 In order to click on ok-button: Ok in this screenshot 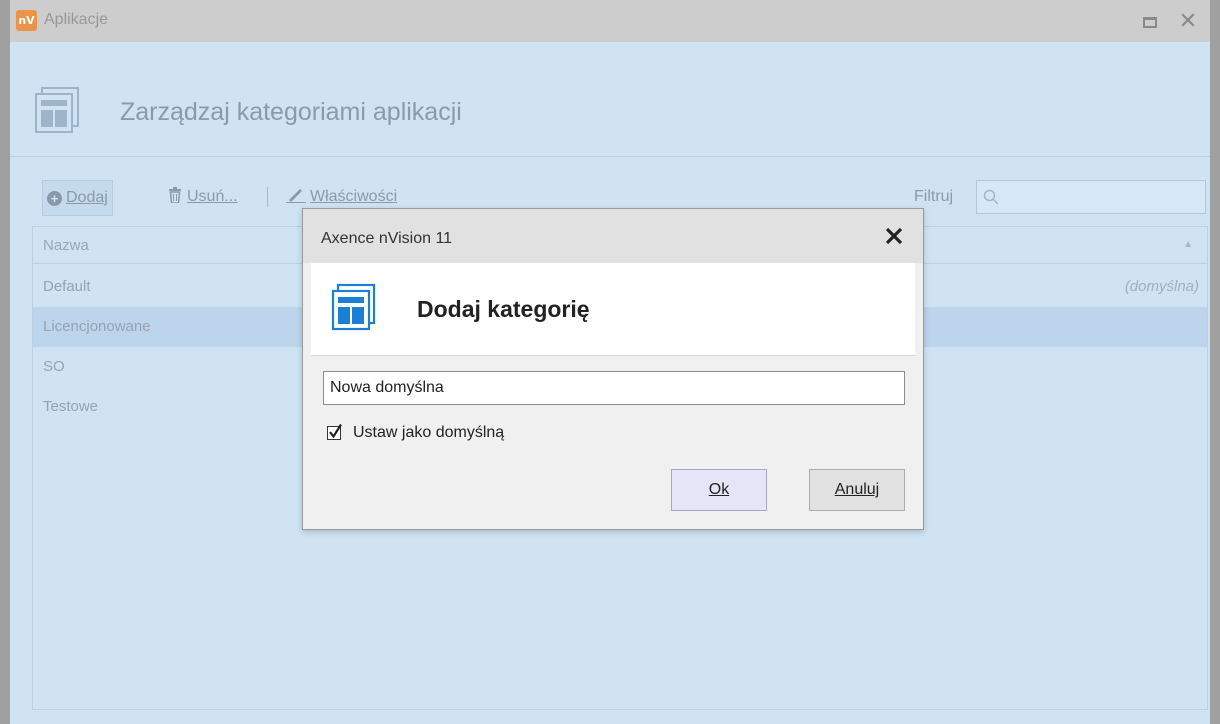, I will do `click(719, 490)`.